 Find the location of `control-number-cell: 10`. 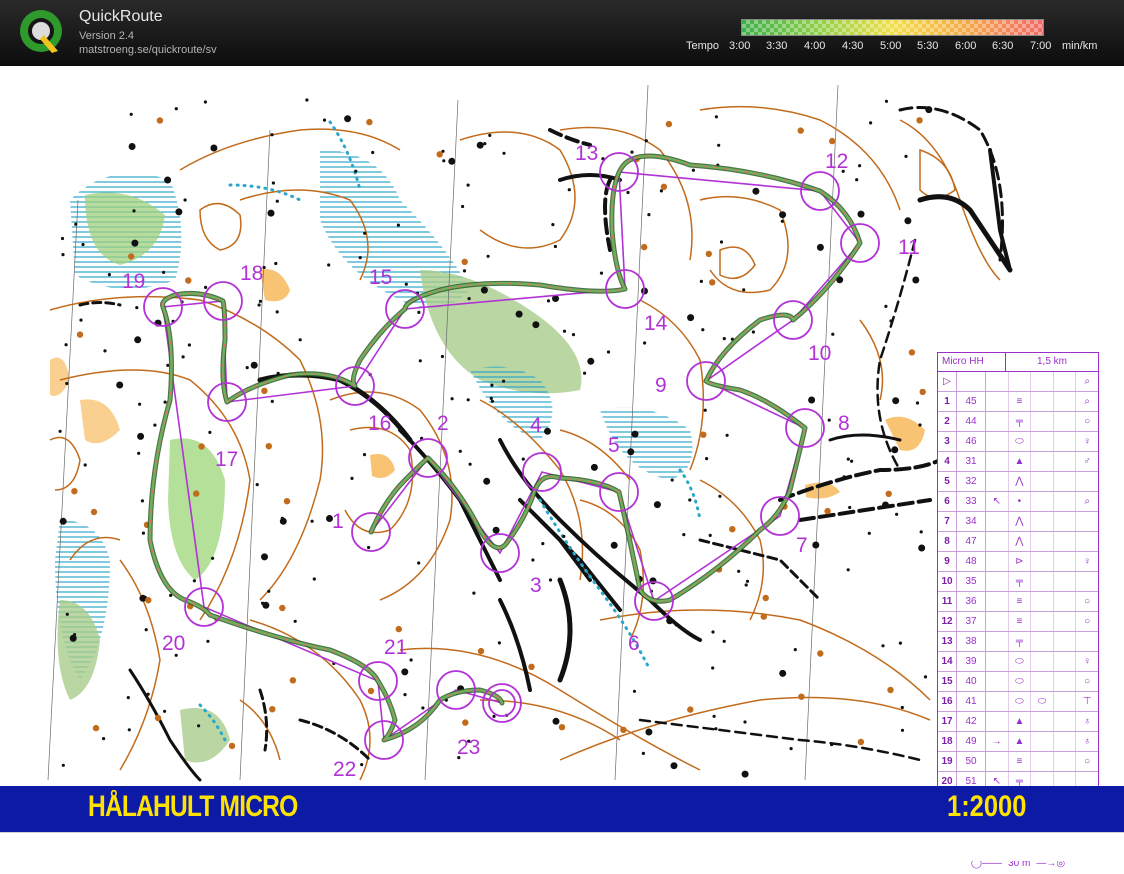

control-number-cell: 10 is located at coordinates (947, 581).